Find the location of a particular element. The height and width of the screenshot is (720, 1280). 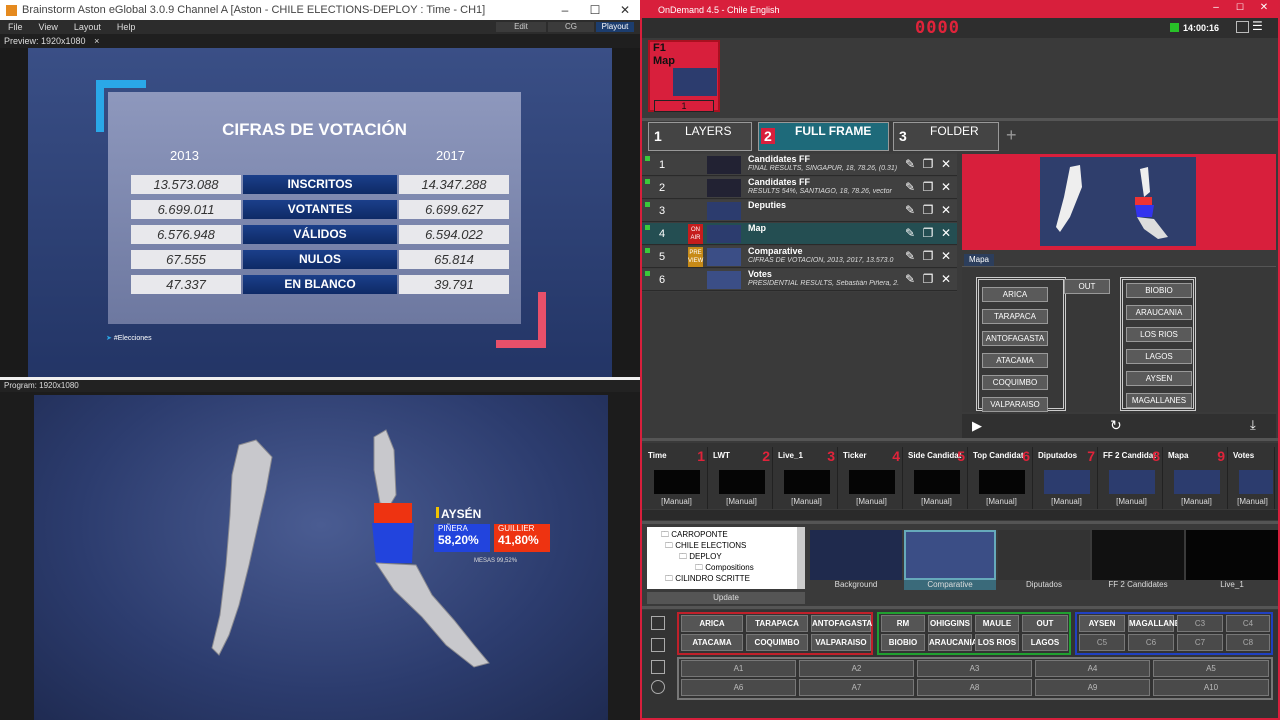

button-a4: A4 is located at coordinates (1092, 668).